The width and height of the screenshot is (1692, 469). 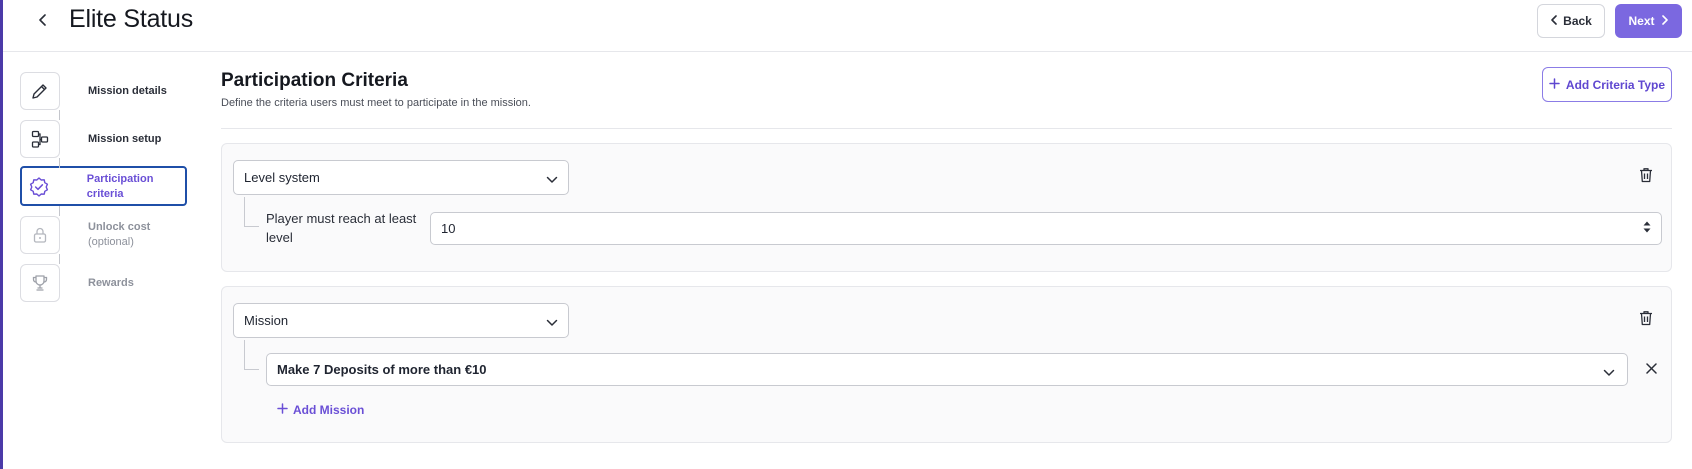 I want to click on section-divider, so click(x=946, y=128).